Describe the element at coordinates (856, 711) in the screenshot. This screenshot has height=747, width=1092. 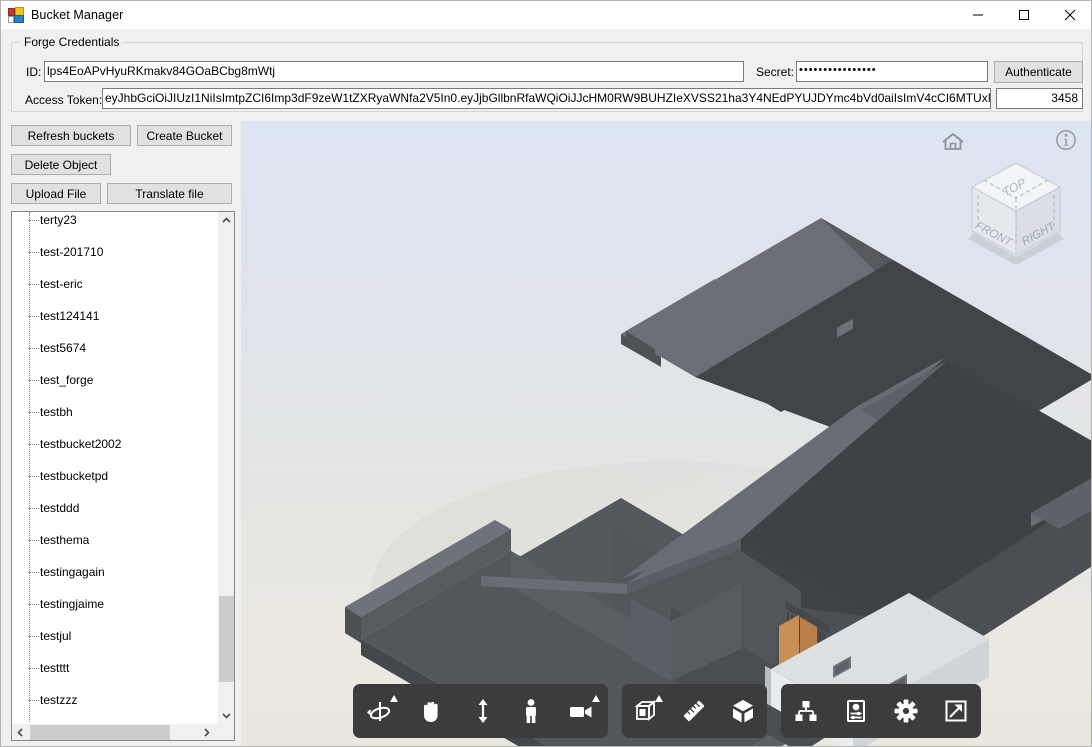
I see `properties-panel-icon` at that location.